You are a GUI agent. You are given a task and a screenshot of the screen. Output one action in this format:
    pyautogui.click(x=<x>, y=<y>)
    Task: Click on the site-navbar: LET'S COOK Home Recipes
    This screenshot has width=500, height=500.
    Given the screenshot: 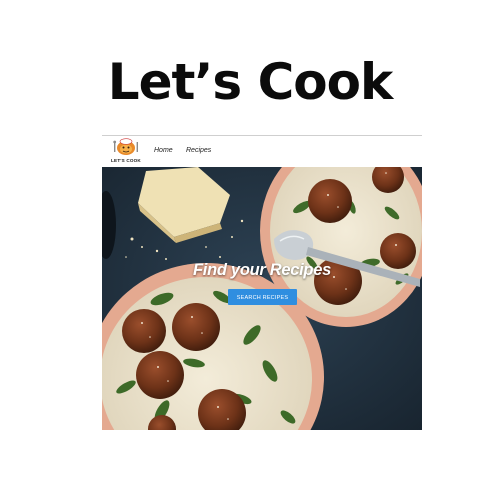 What is the action you would take?
    pyautogui.click(x=262, y=151)
    